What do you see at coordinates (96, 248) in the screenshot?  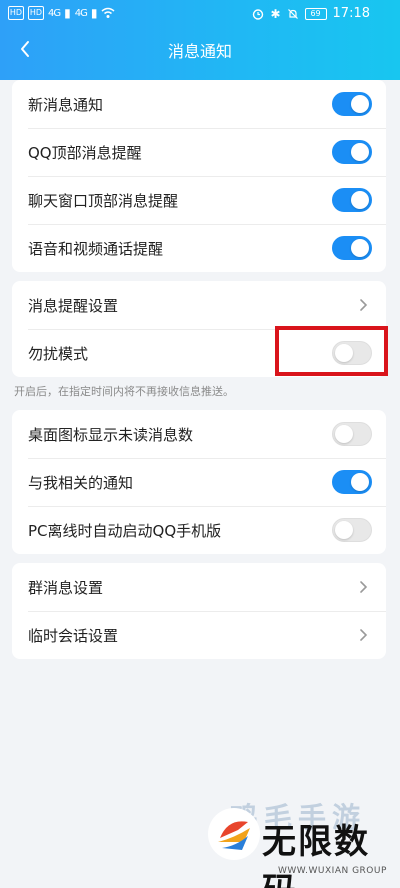 I see `row-label: 语音和视频通话提醒` at bounding box center [96, 248].